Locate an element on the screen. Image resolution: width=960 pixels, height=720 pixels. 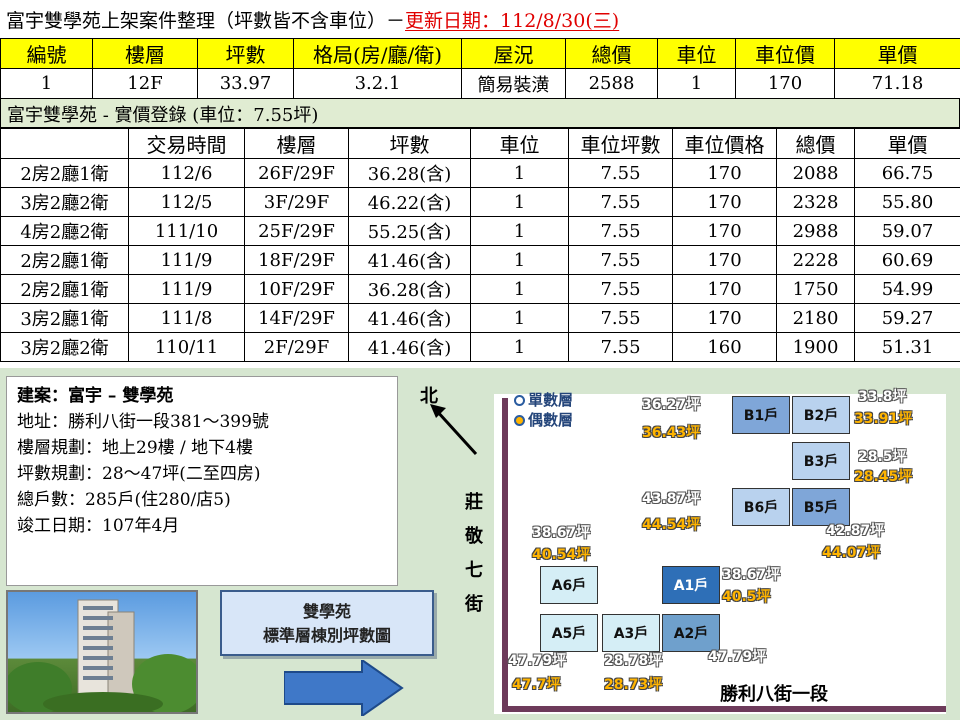
project-completion: 竣工日期：107年4月 is located at coordinates (98, 526).